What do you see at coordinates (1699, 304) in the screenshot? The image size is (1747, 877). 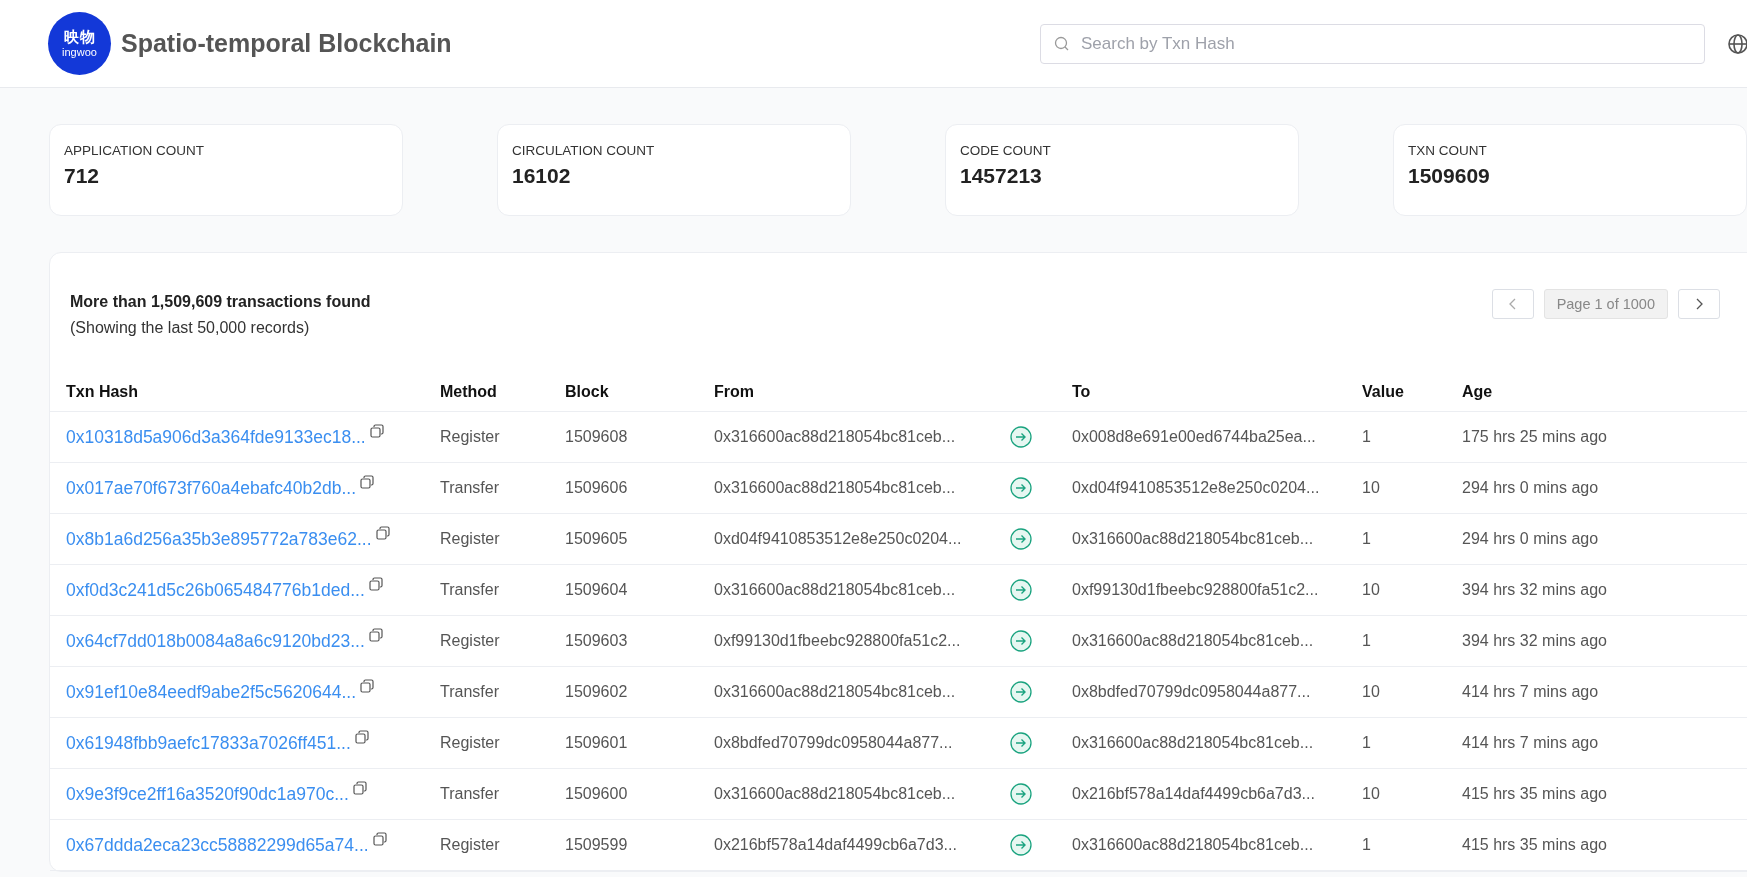 I see `chevron-right-icon` at bounding box center [1699, 304].